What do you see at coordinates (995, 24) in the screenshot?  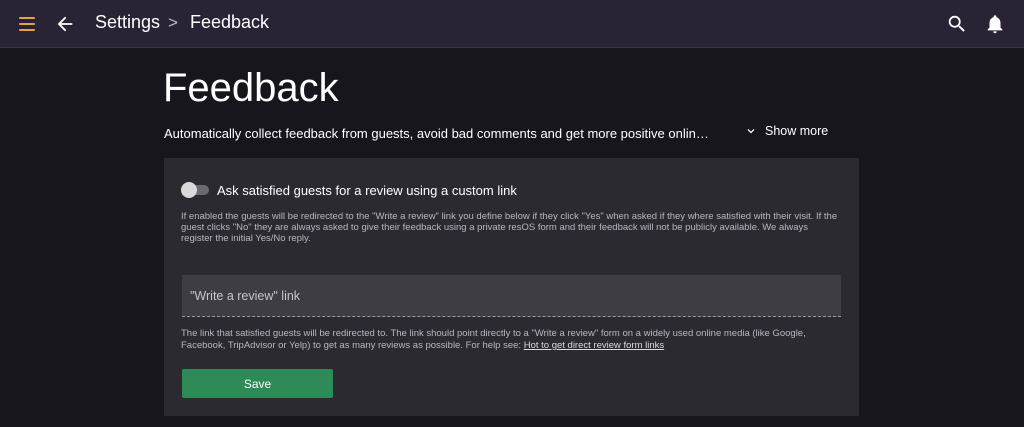 I see `bell-icon` at bounding box center [995, 24].